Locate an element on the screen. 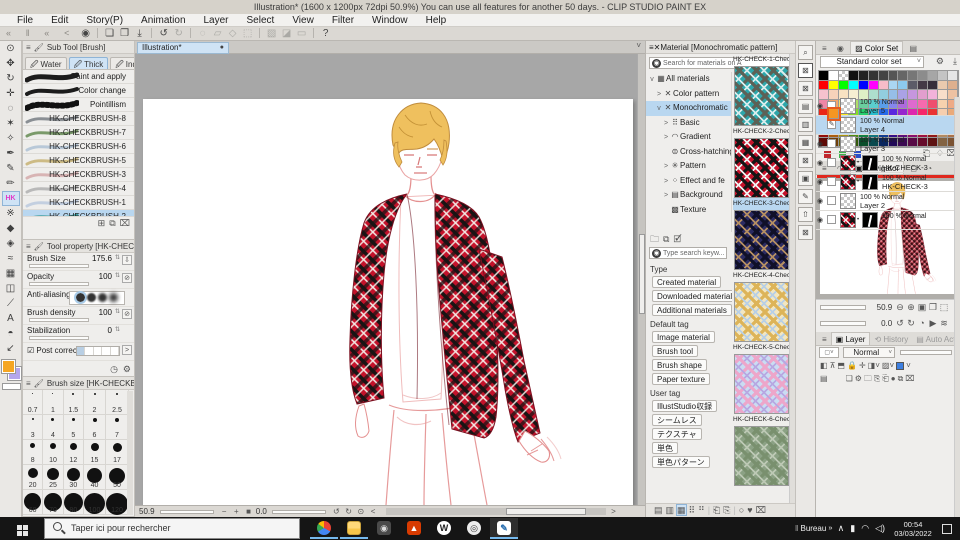  clip-studio-app: ◎ is located at coordinates (474, 528).